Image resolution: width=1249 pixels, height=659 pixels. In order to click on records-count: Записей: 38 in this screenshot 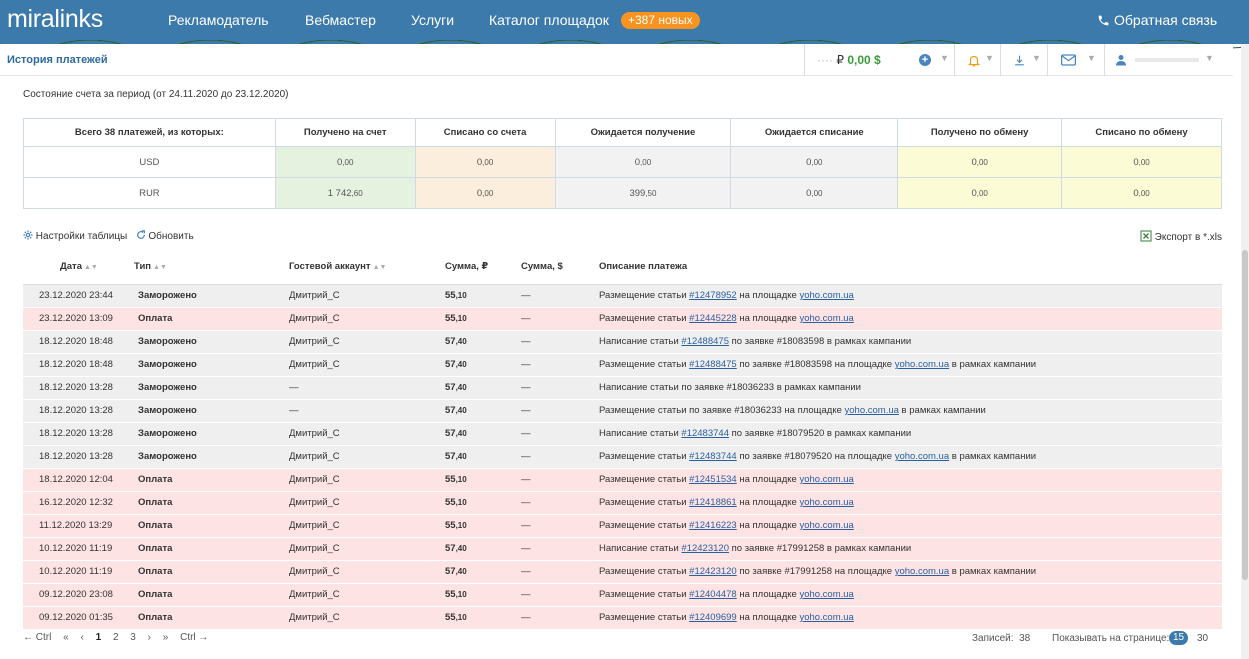, I will do `click(1001, 638)`.